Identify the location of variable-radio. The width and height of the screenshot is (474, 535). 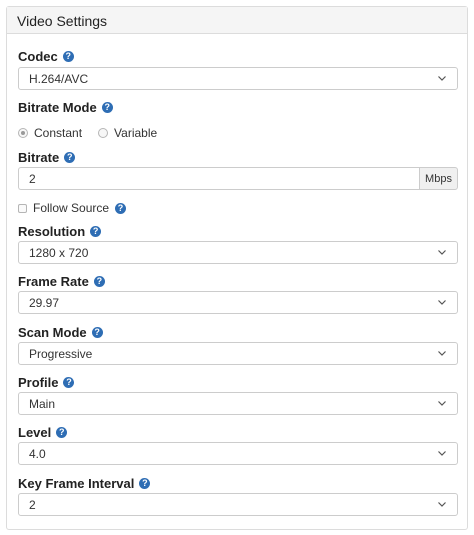
(103, 133).